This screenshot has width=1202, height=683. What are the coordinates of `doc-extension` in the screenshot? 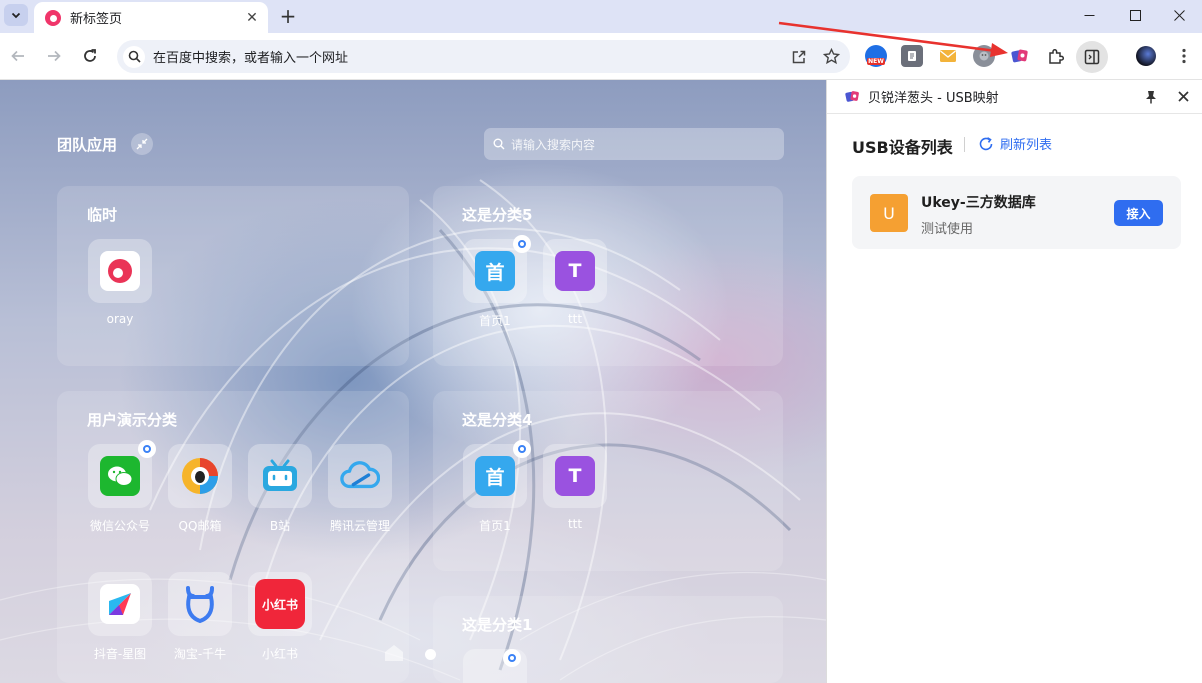 It's located at (912, 56).